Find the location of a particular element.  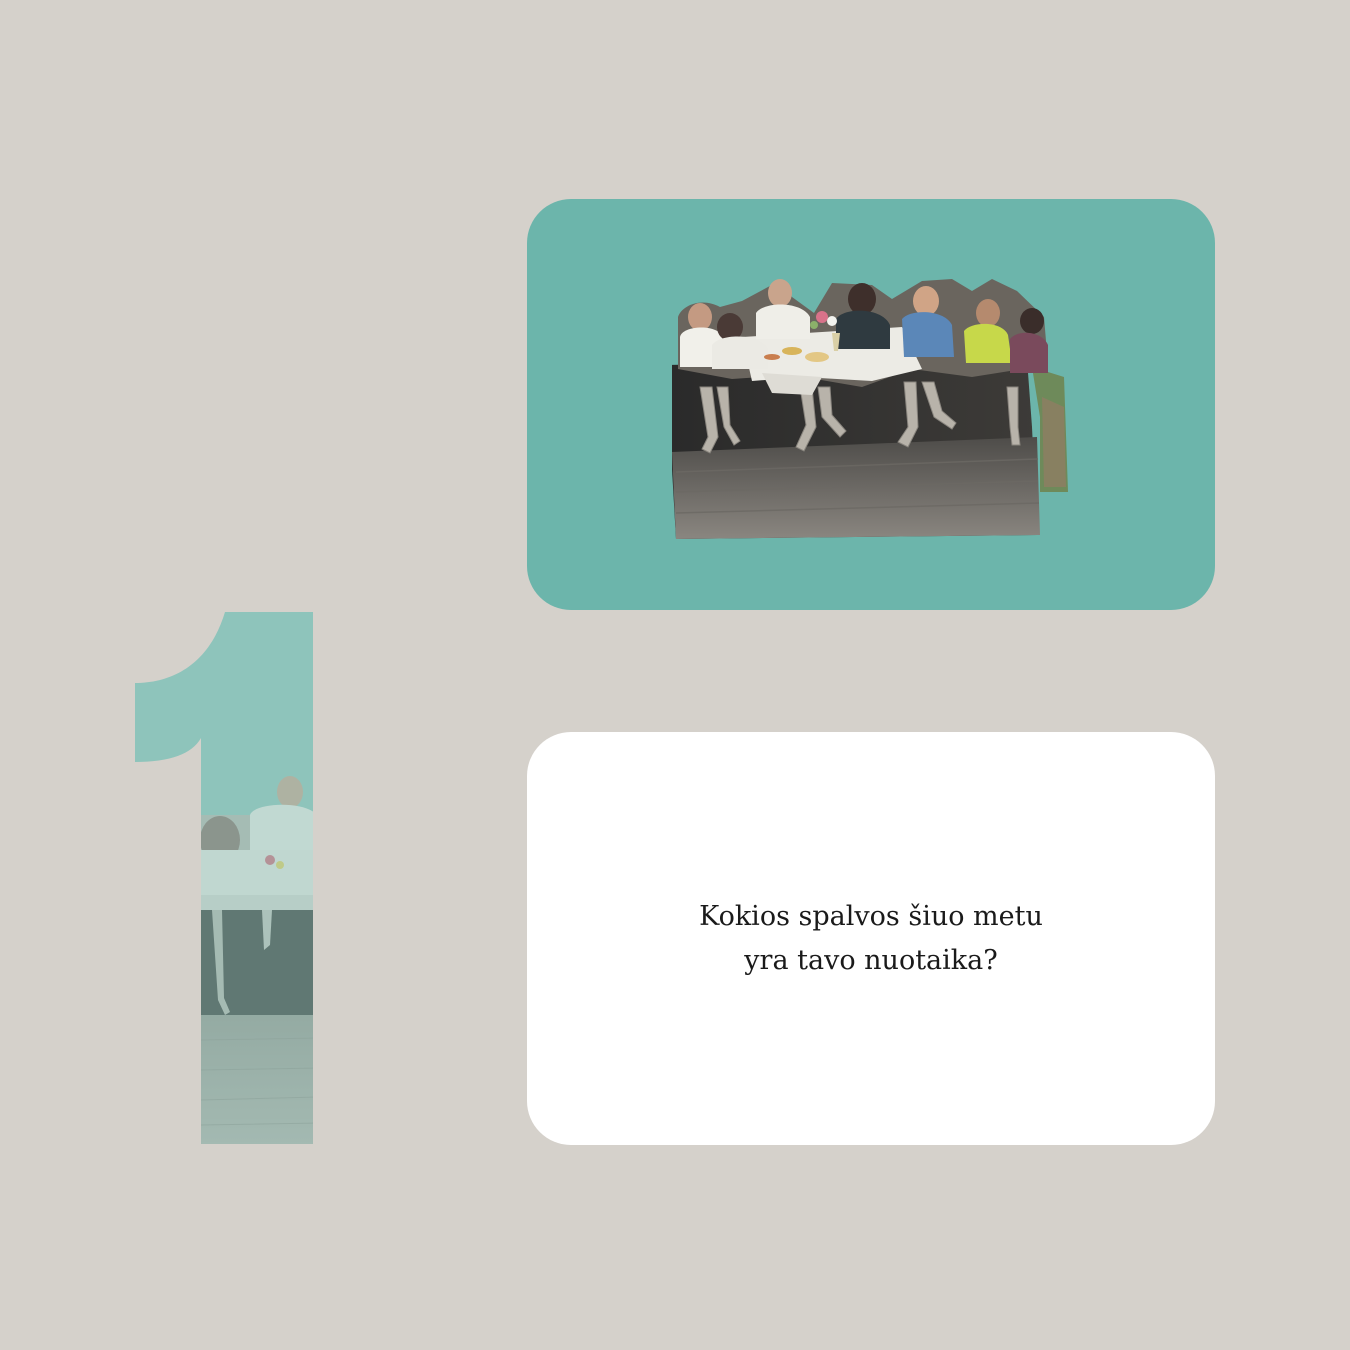

collage-image is located at coordinates (870, 409).